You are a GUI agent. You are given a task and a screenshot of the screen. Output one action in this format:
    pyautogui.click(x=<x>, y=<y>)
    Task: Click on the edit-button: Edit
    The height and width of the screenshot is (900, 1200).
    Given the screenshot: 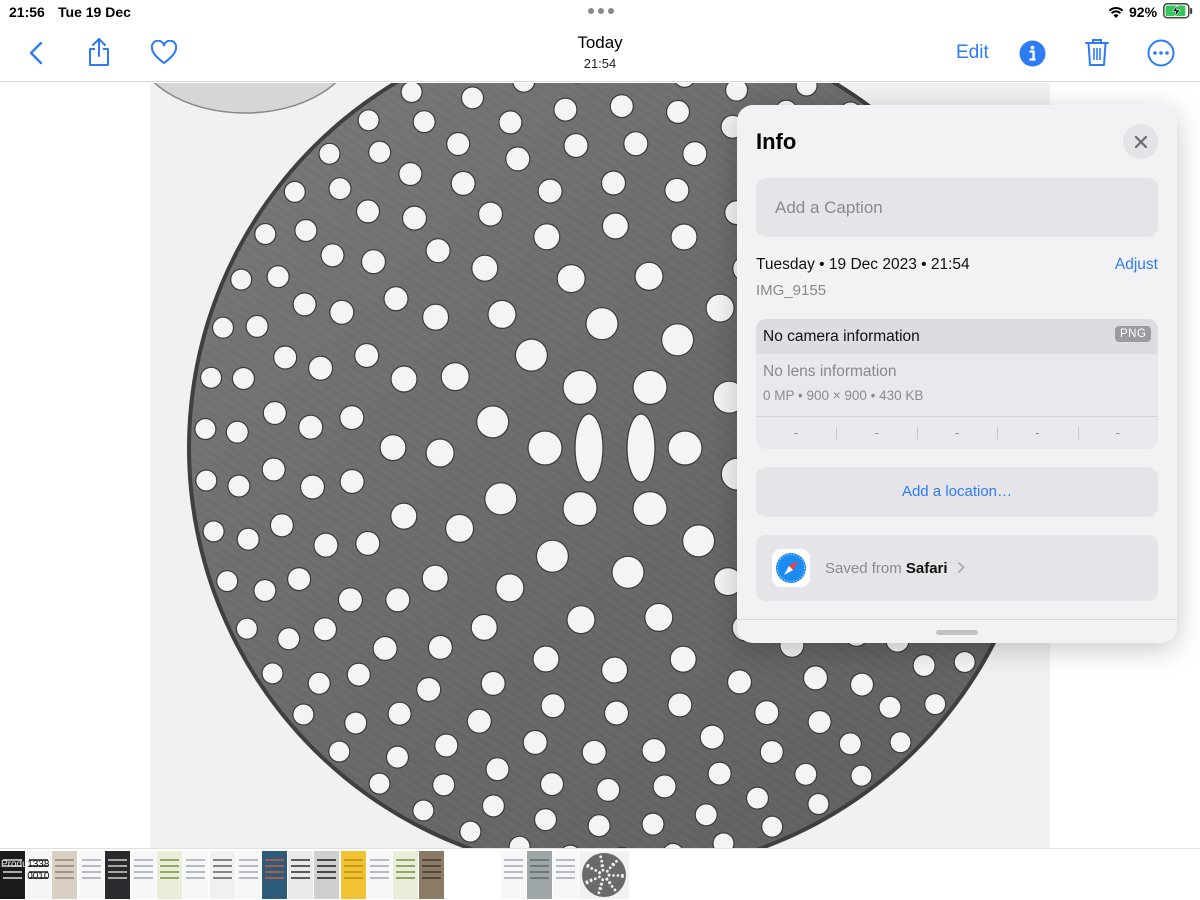 What is the action you would take?
    pyautogui.click(x=972, y=53)
    